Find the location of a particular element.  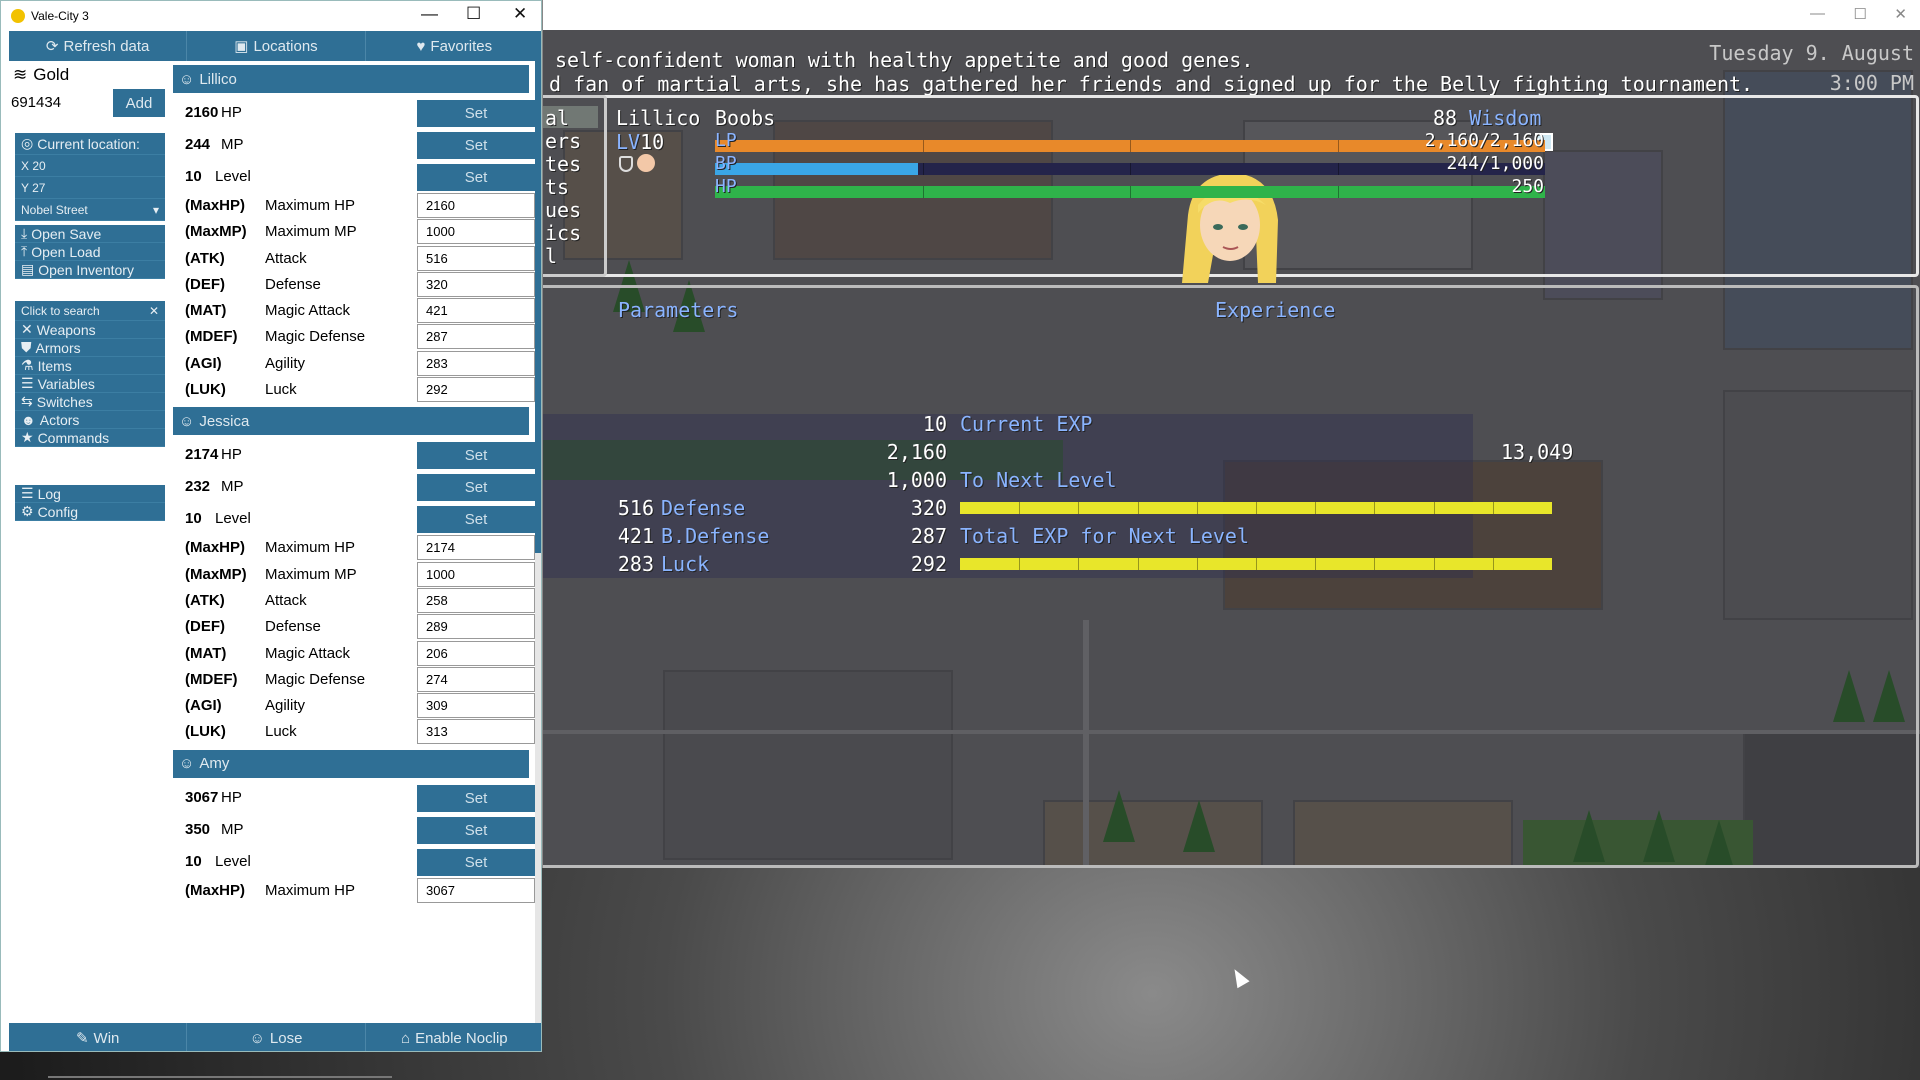

sidebar-item-items: ⚗ Items is located at coordinates (90, 366).